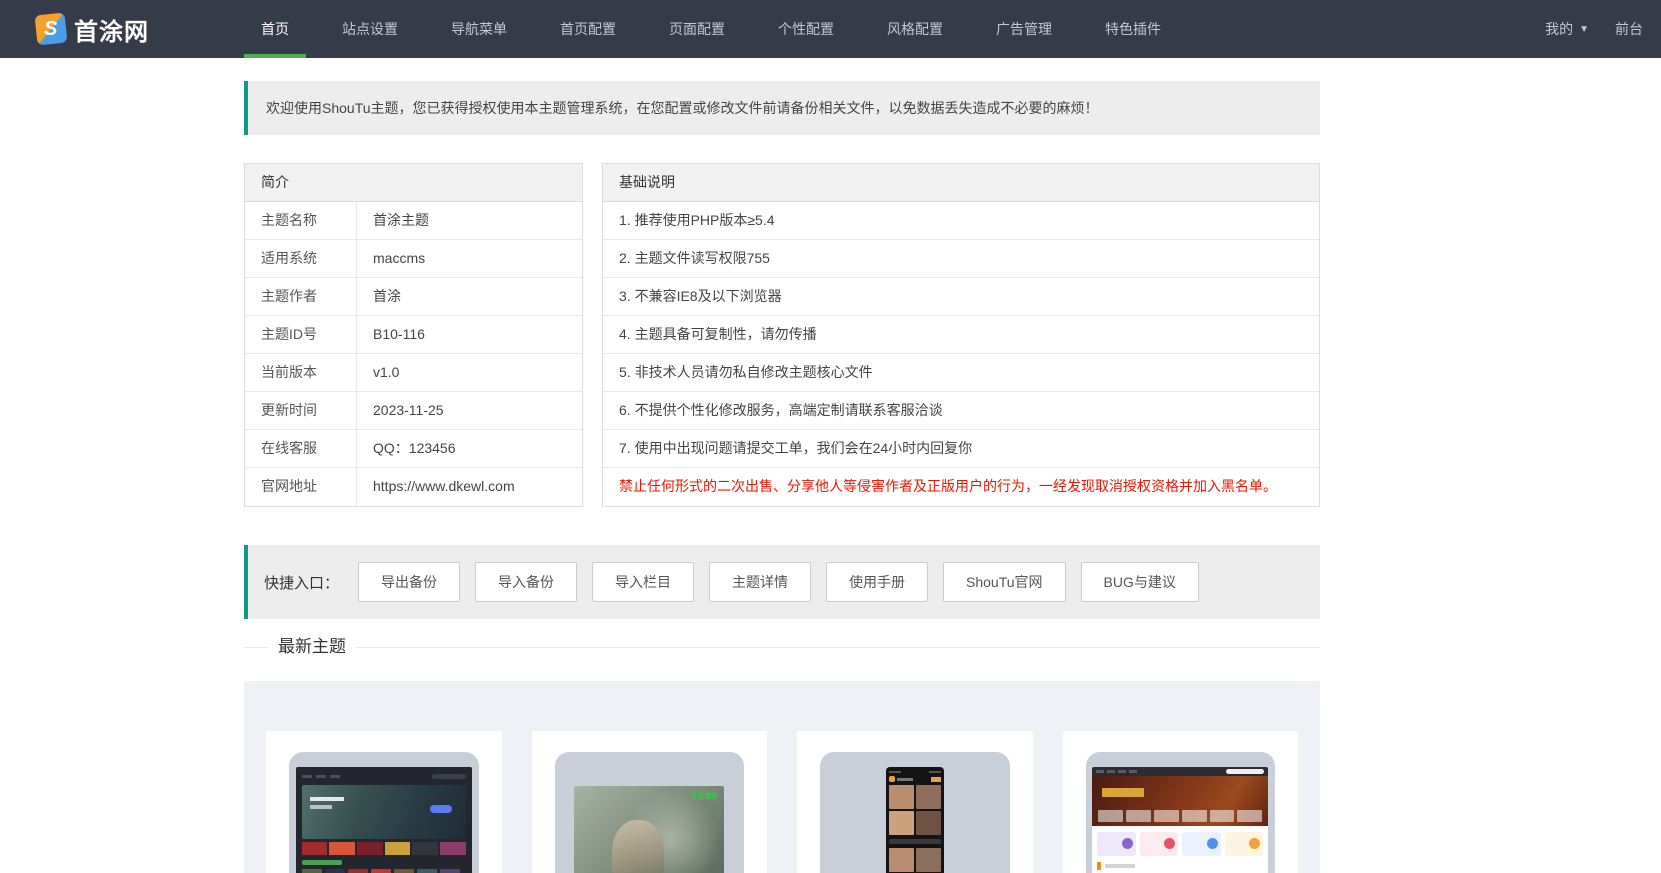  What do you see at coordinates (1180, 867) in the screenshot?
I see `mock-section-header` at bounding box center [1180, 867].